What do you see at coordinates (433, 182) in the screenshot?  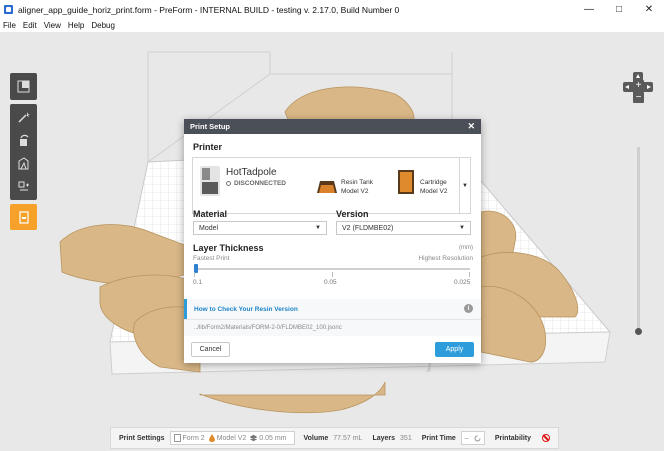 I see `cartridge-line1: Cartridge` at bounding box center [433, 182].